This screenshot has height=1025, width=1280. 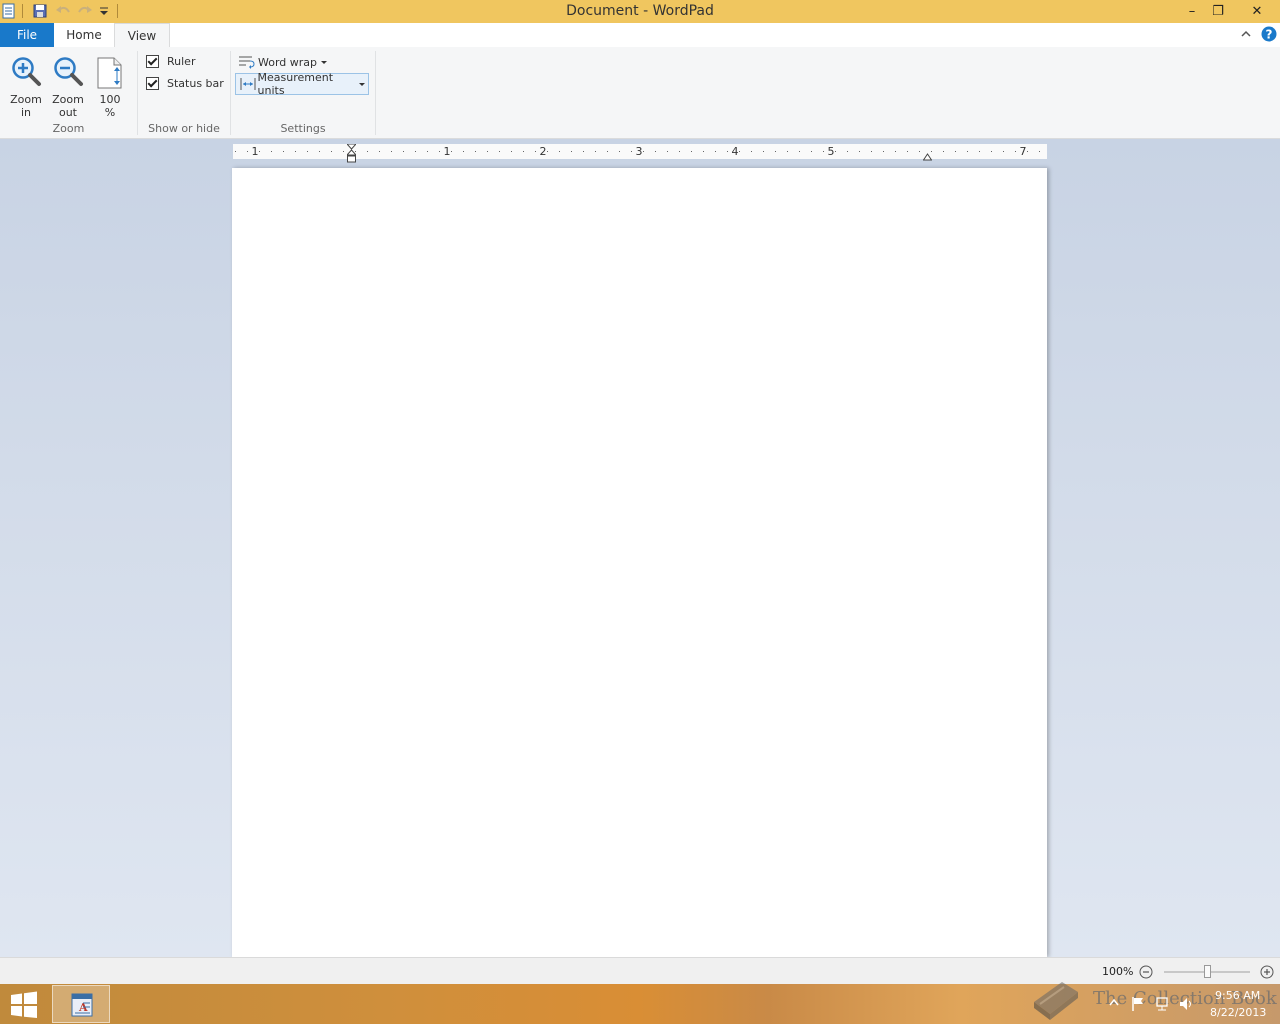 What do you see at coordinates (927, 155) in the screenshot?
I see `right-indent-marker-icon` at bounding box center [927, 155].